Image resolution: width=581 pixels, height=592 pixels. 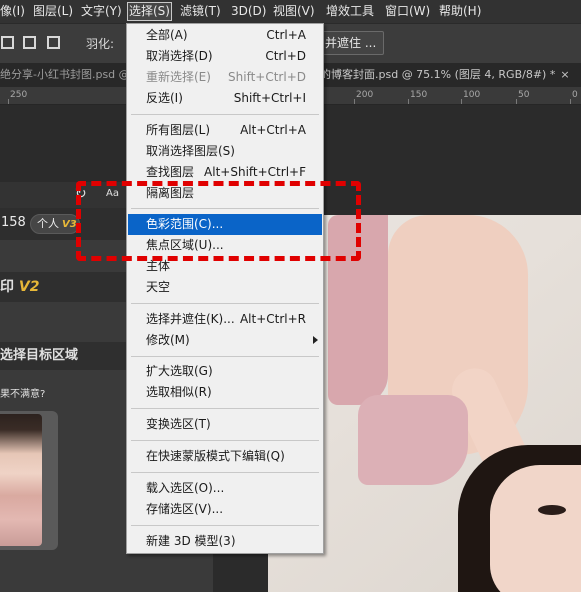 What do you see at coordinates (315, 340) in the screenshot?
I see `submenu-arrow-icon` at bounding box center [315, 340].